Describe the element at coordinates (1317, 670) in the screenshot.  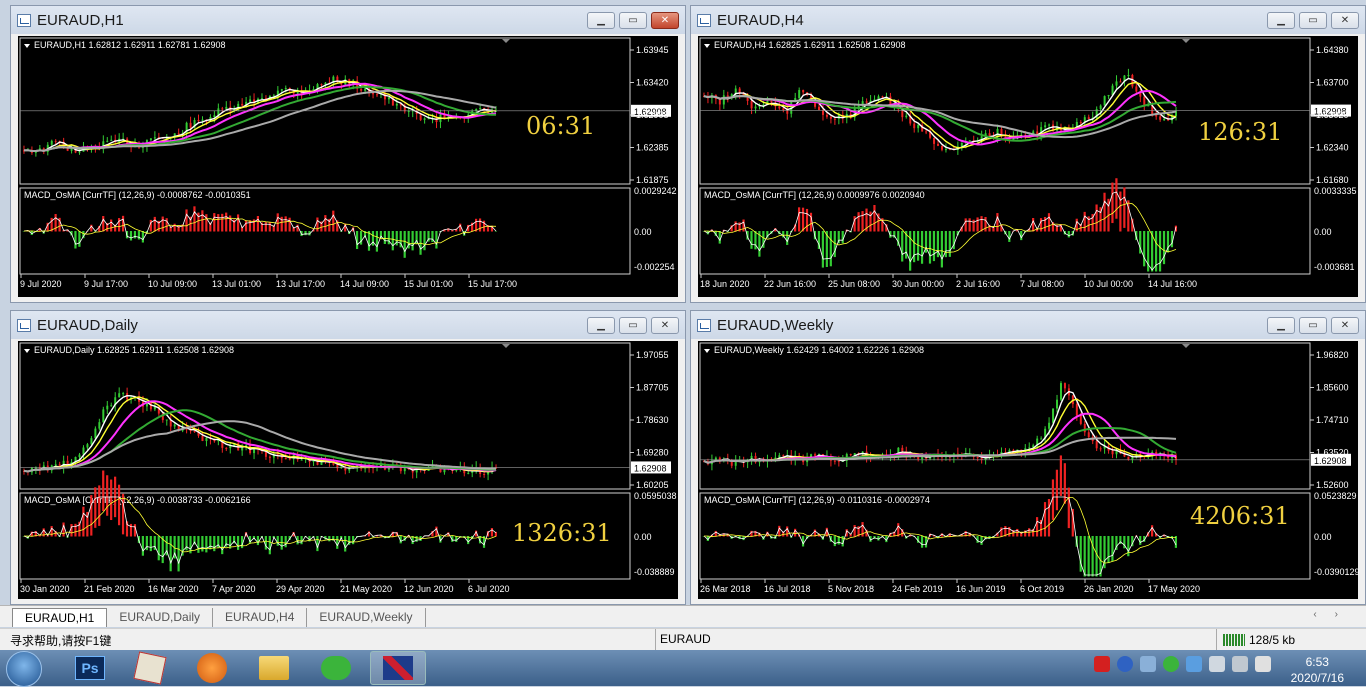
I see `taskbar-clock: 6:53 2020/7/16` at that location.